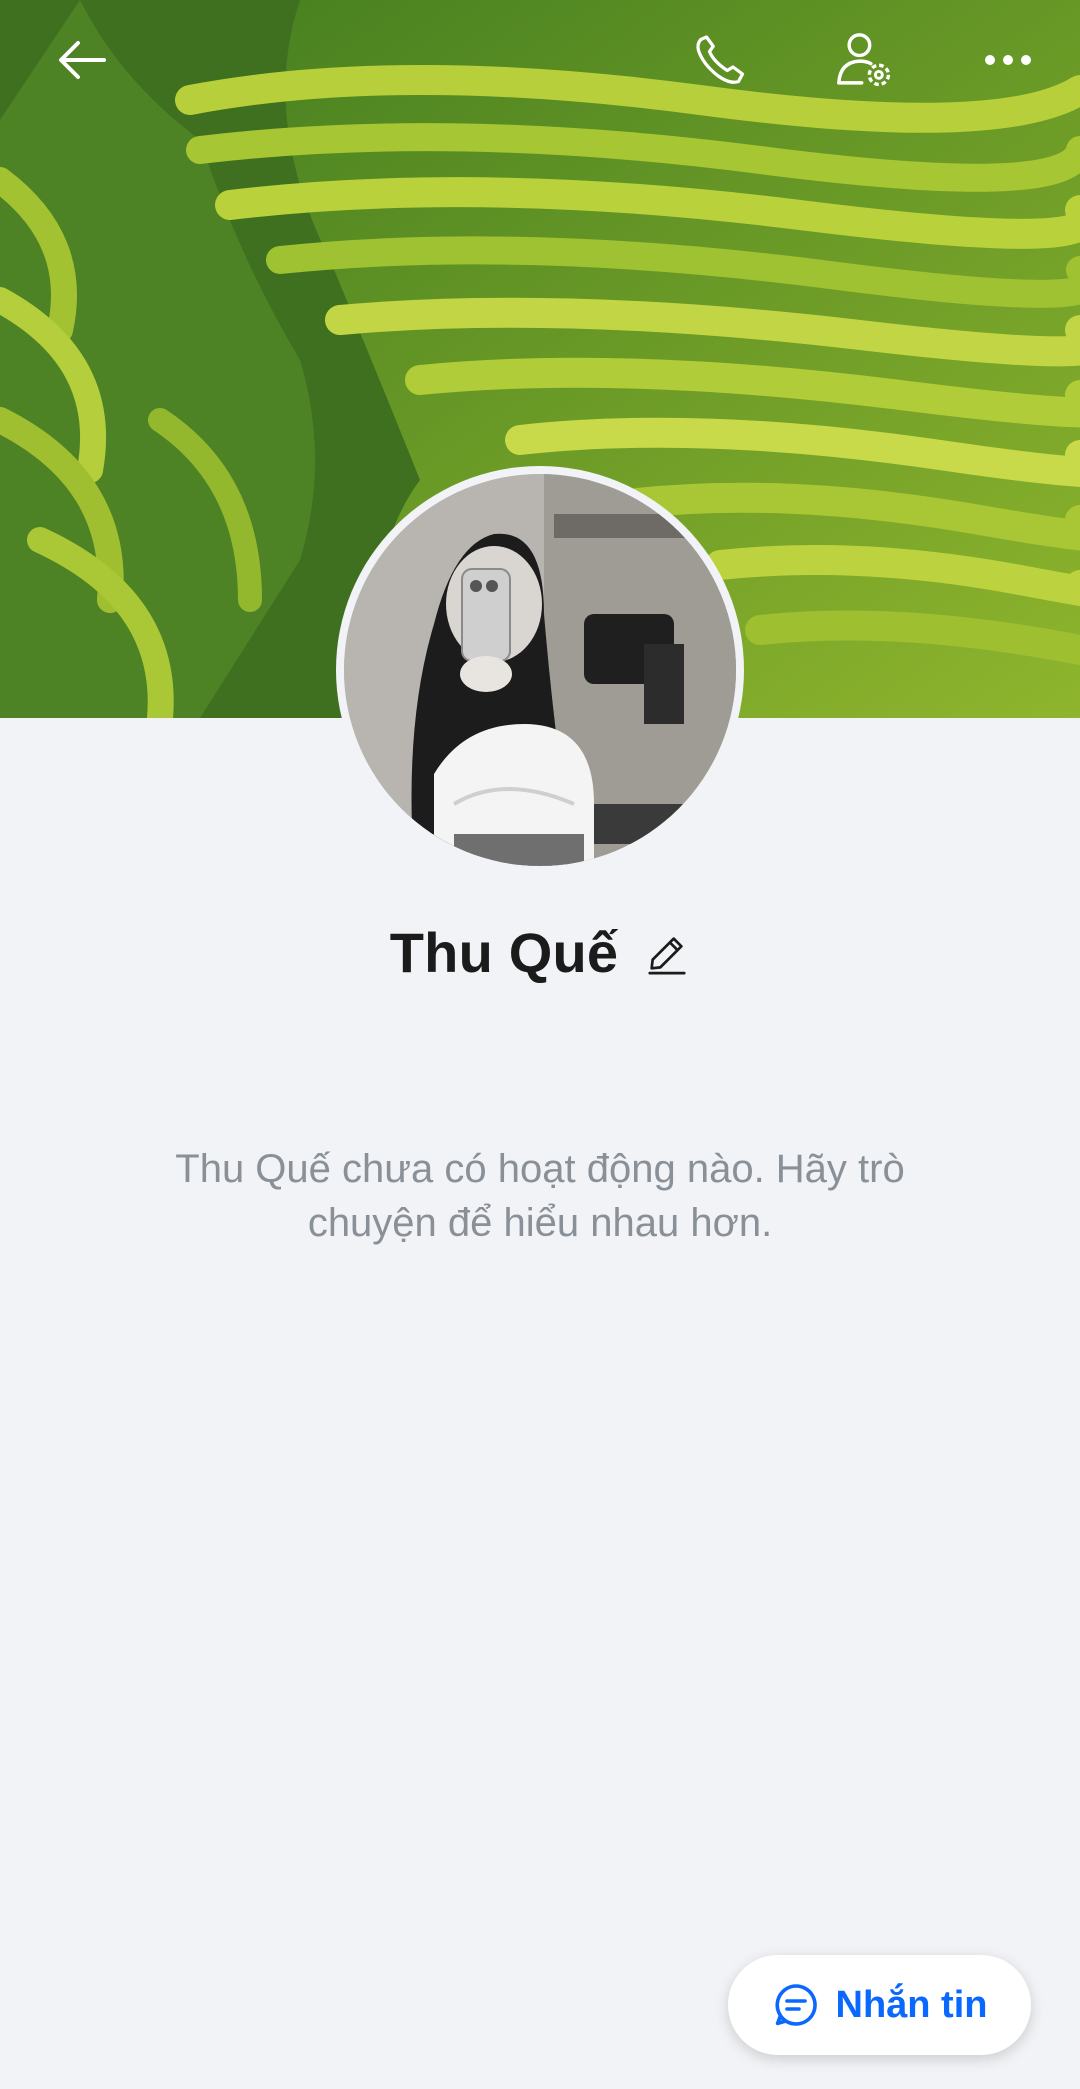 This screenshot has height=2089, width=1080. I want to click on back-arrow-icon, so click(82, 60).